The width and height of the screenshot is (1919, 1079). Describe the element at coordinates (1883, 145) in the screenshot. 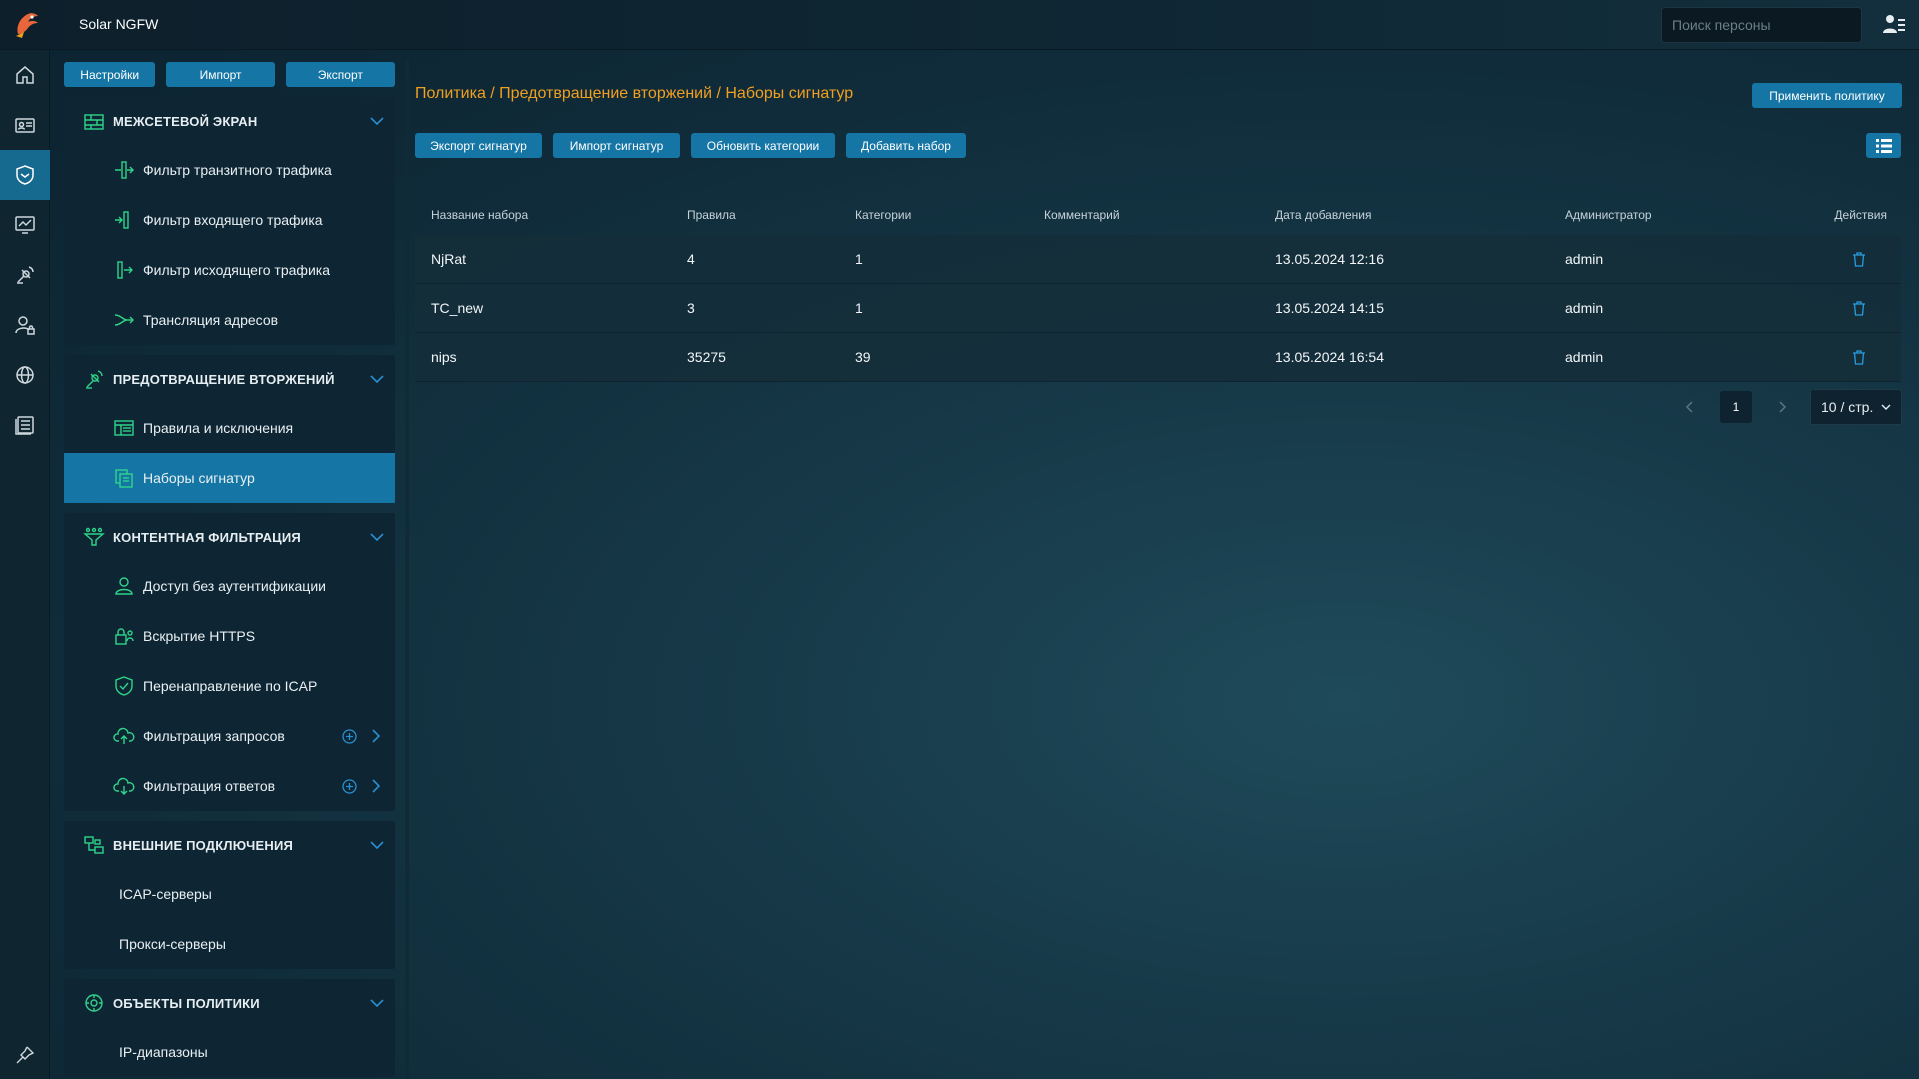

I see `list-view-button` at that location.